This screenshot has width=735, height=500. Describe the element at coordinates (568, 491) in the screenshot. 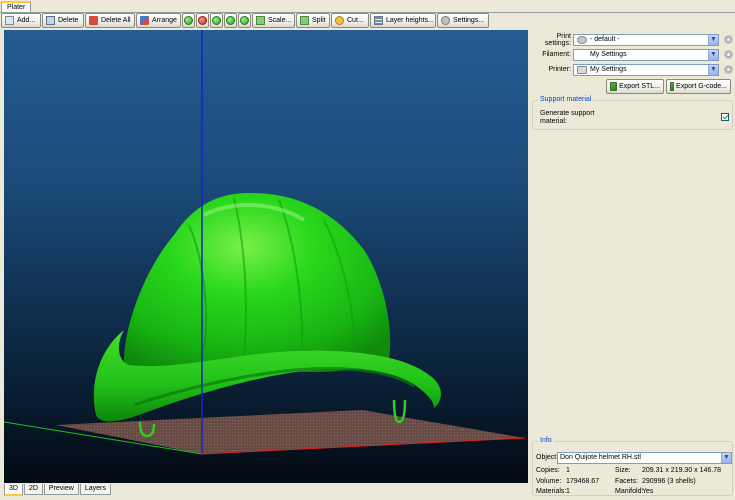

I see `materials-value: 1` at that location.